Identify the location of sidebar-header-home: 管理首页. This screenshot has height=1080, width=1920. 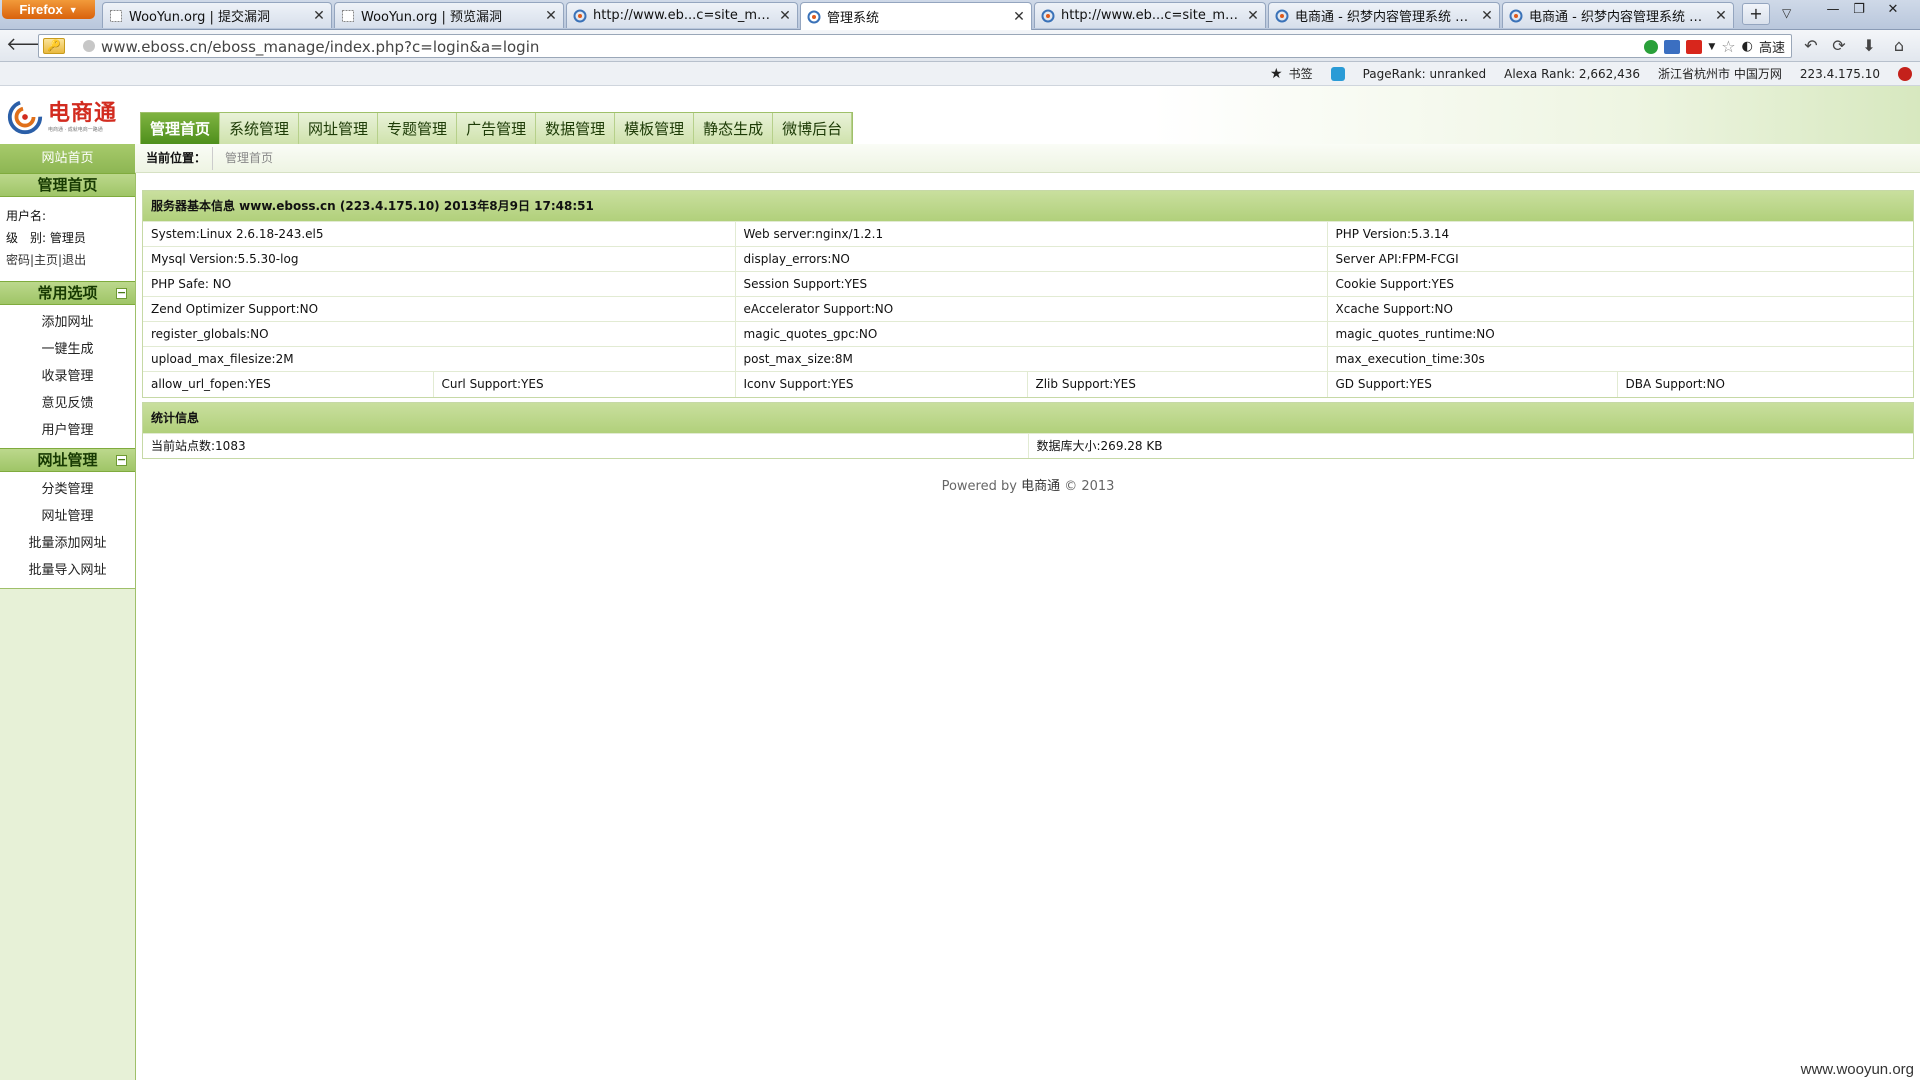
(67, 185).